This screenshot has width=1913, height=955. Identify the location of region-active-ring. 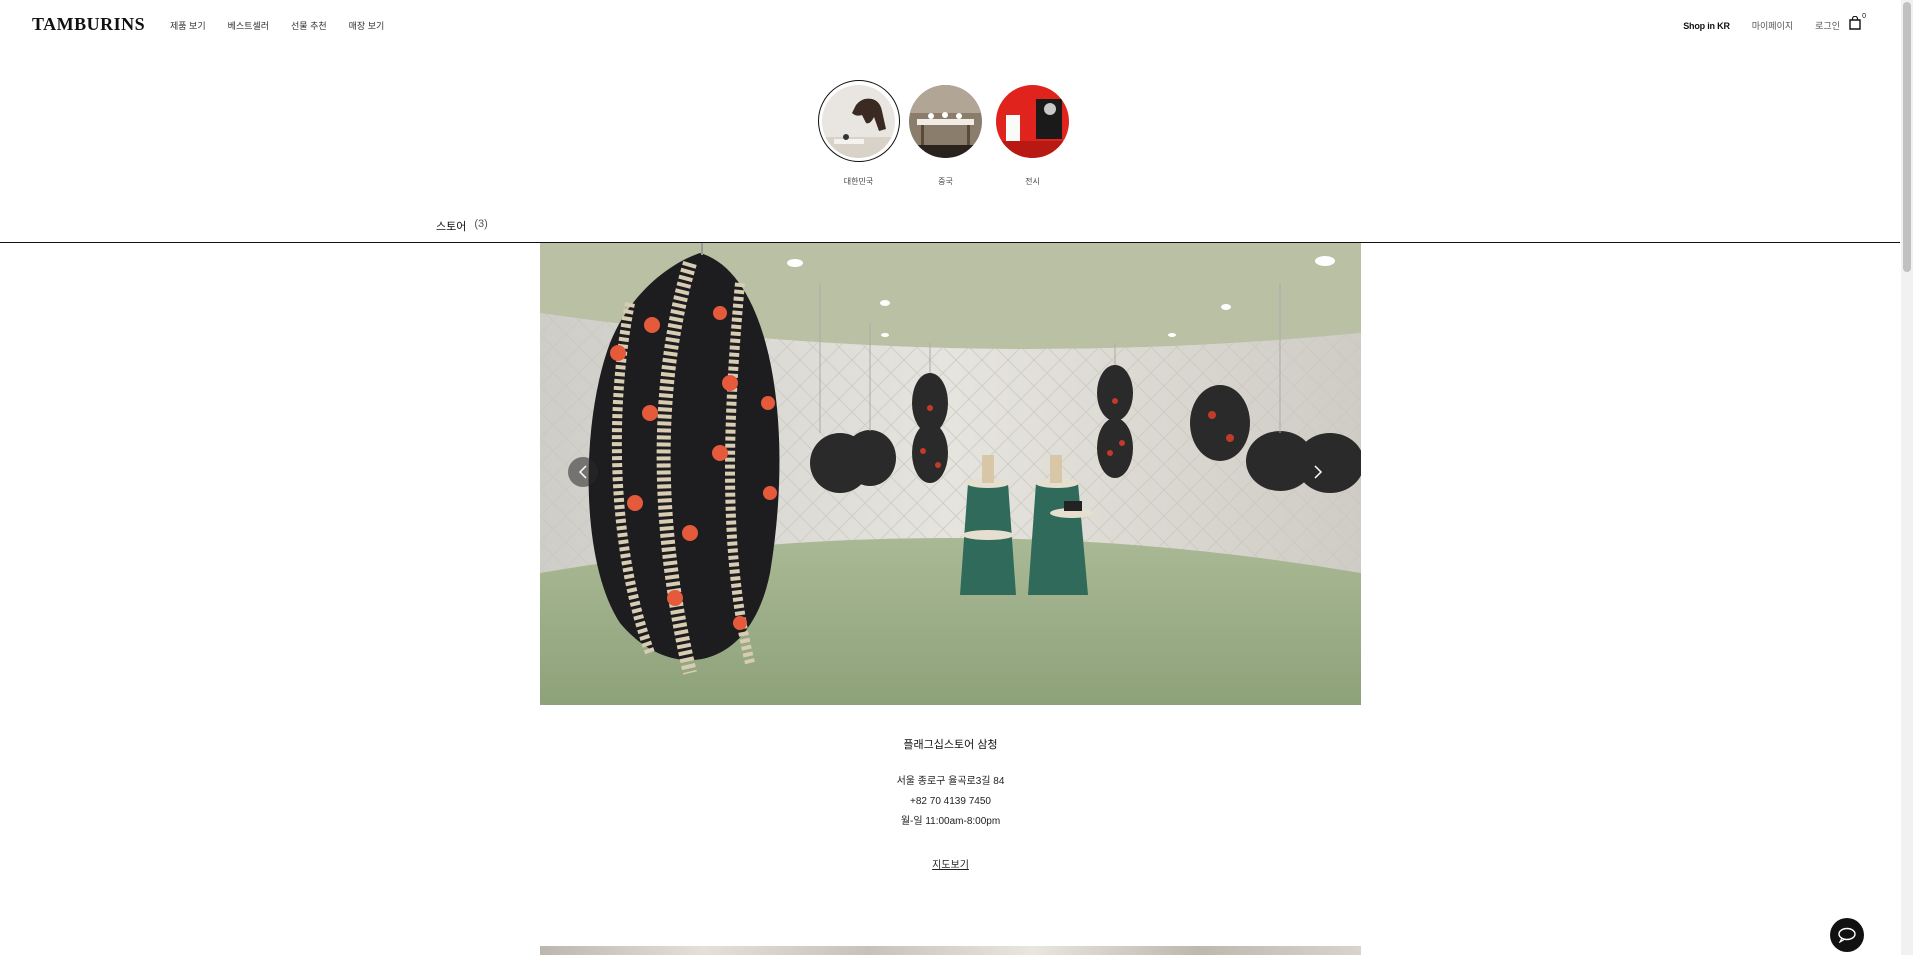
(858, 121).